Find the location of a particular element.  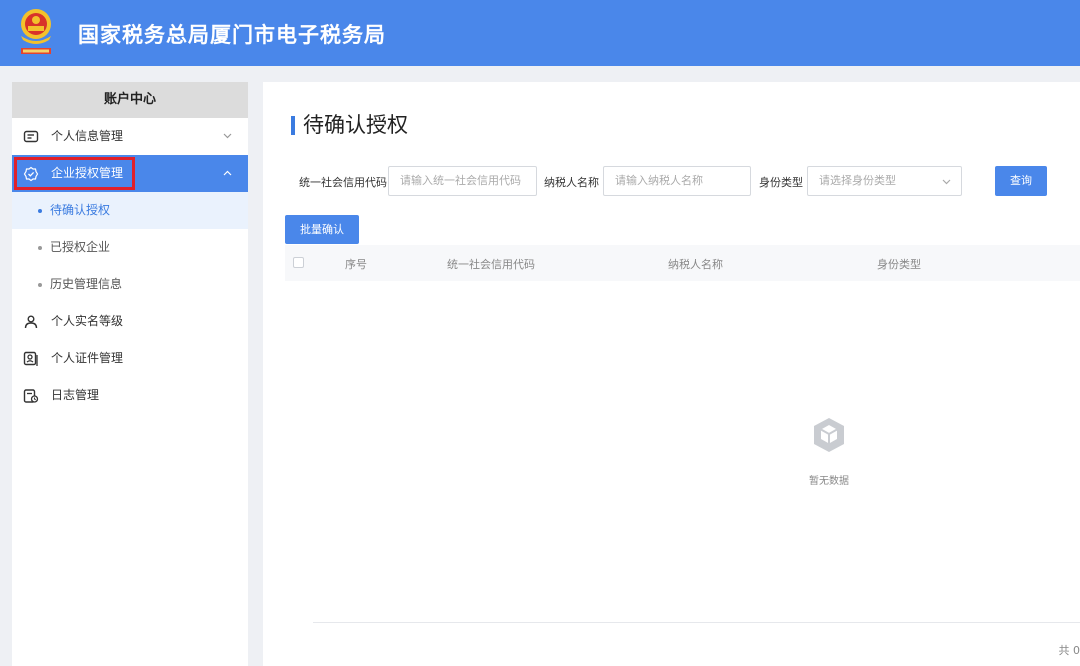

sidebar-item-enterprise-auth: 企业授权管理 is located at coordinates (130, 173).